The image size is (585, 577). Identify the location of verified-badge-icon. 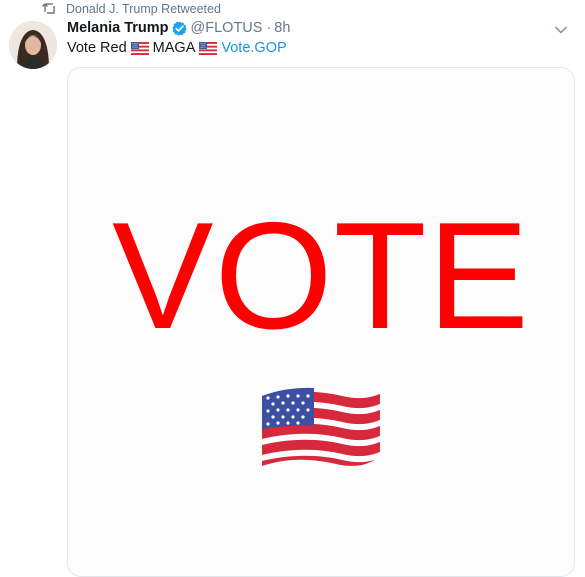
(179, 28).